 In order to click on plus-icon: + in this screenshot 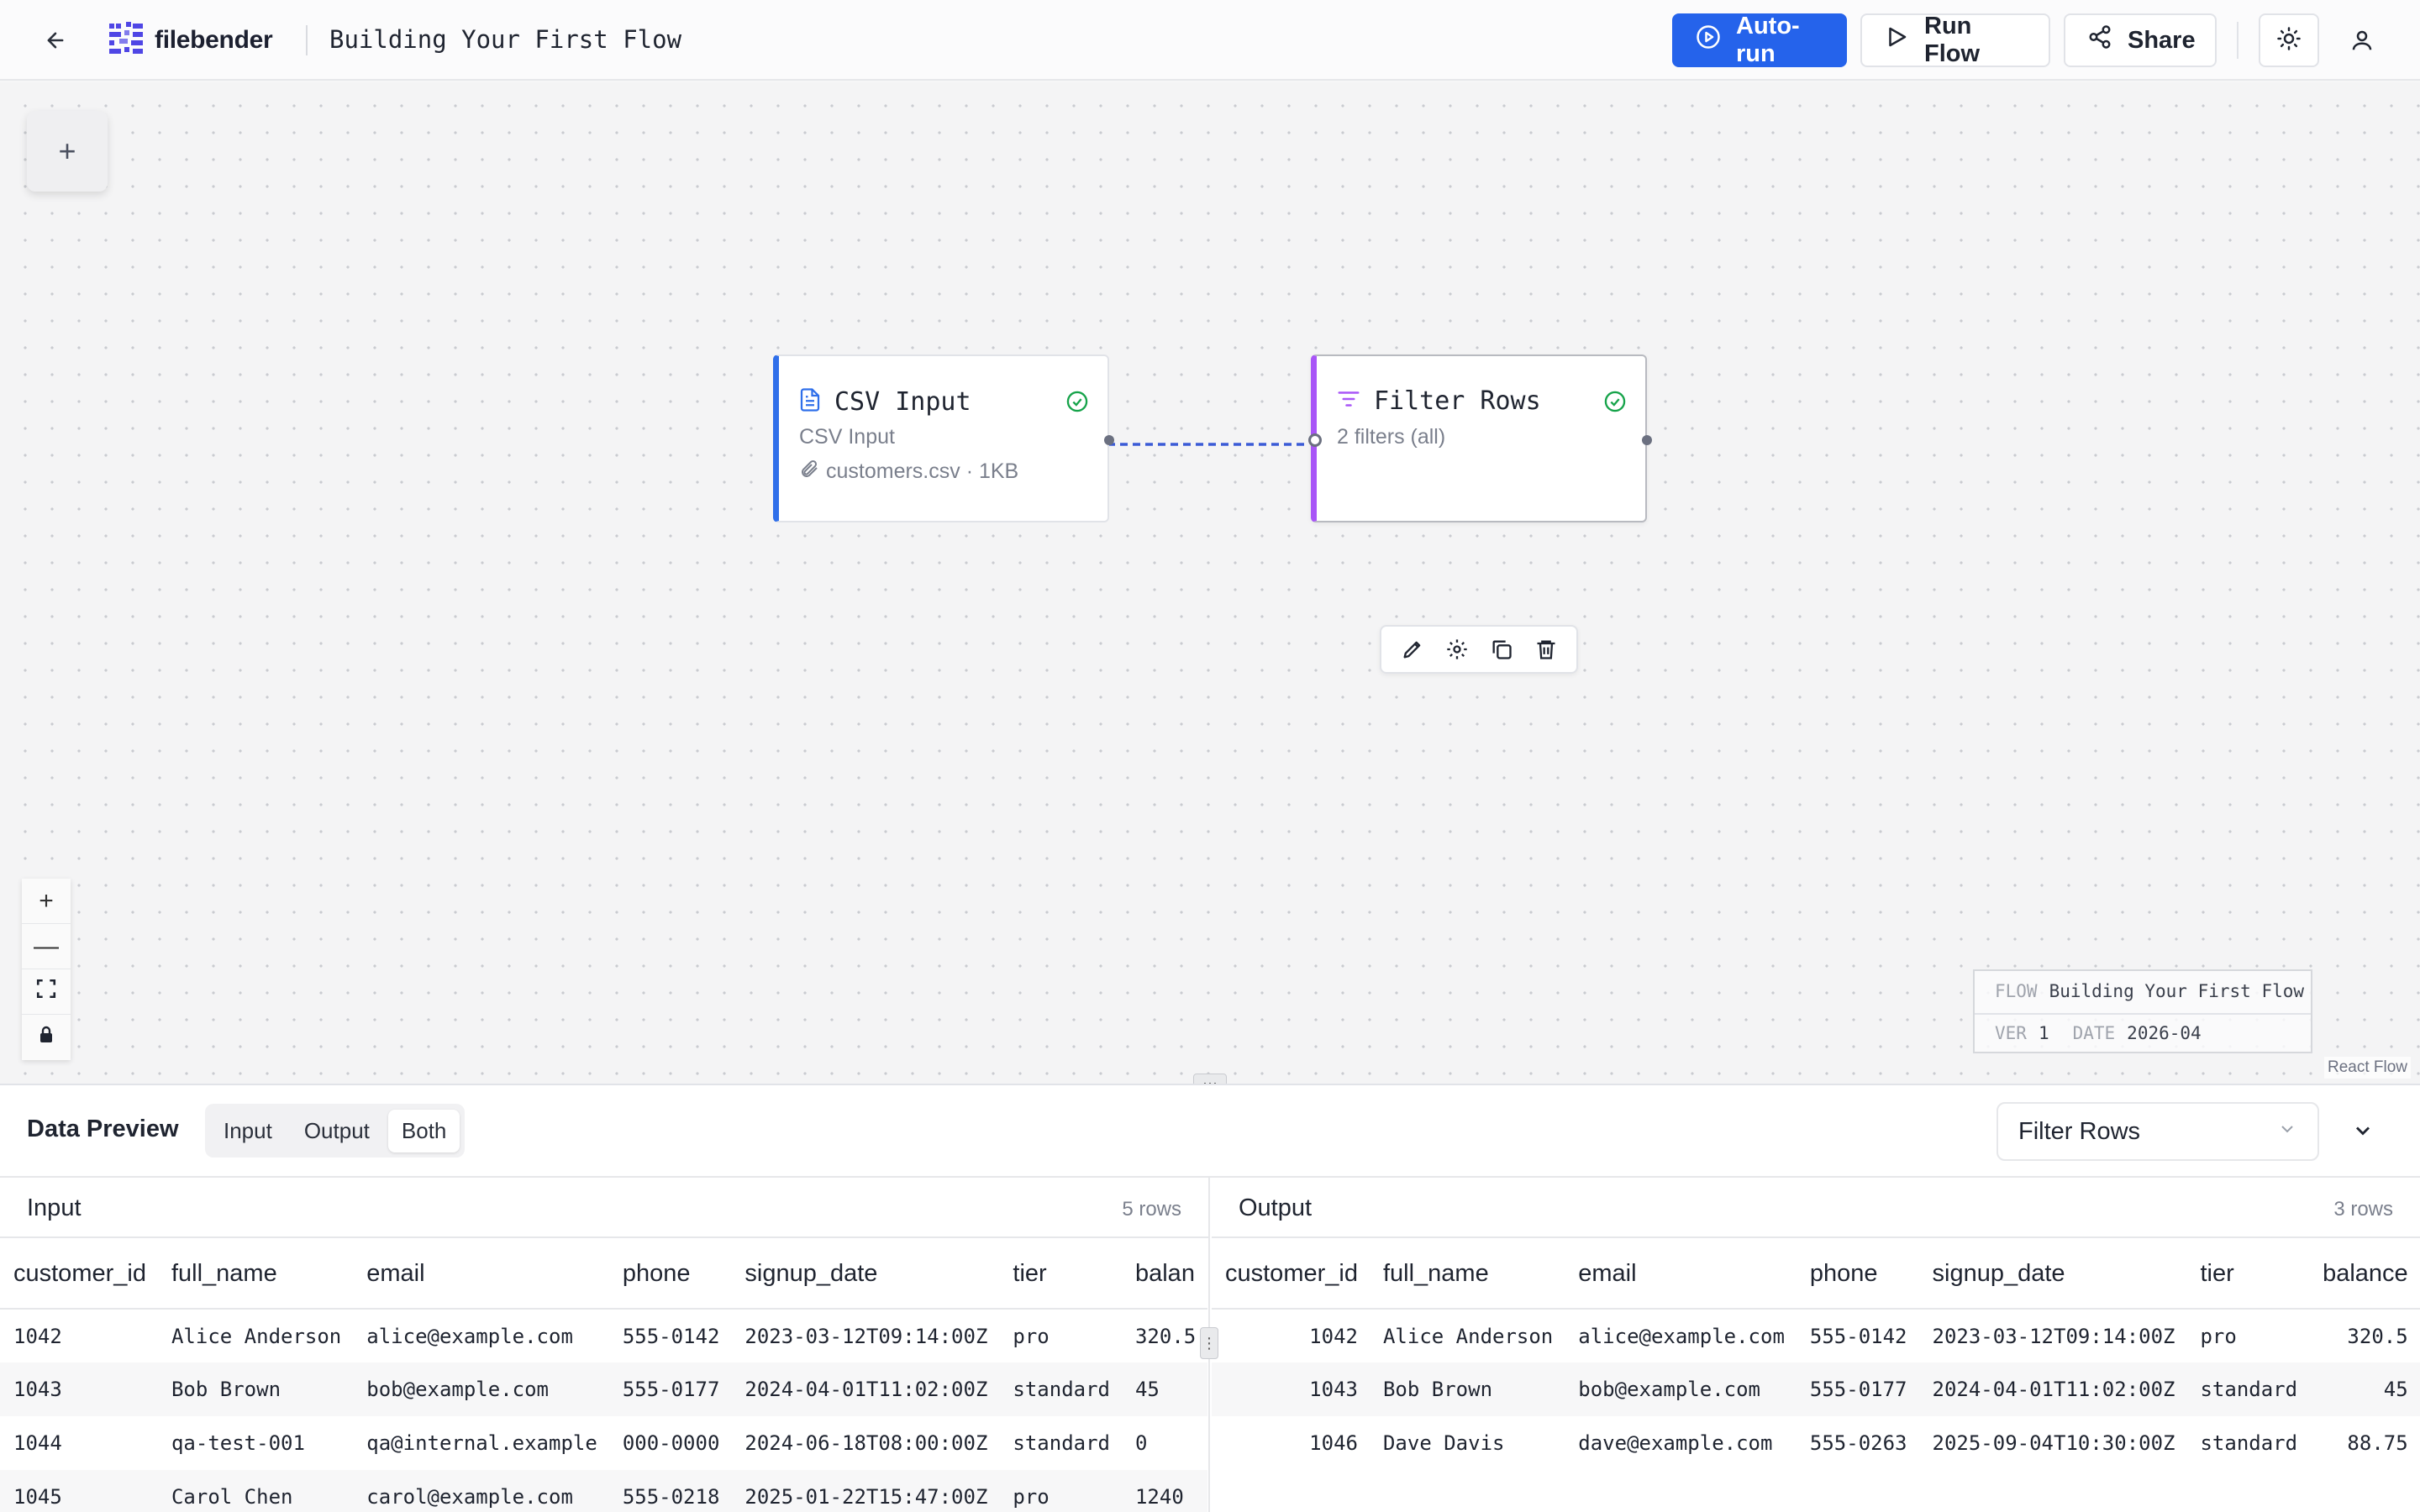, I will do `click(46, 900)`.